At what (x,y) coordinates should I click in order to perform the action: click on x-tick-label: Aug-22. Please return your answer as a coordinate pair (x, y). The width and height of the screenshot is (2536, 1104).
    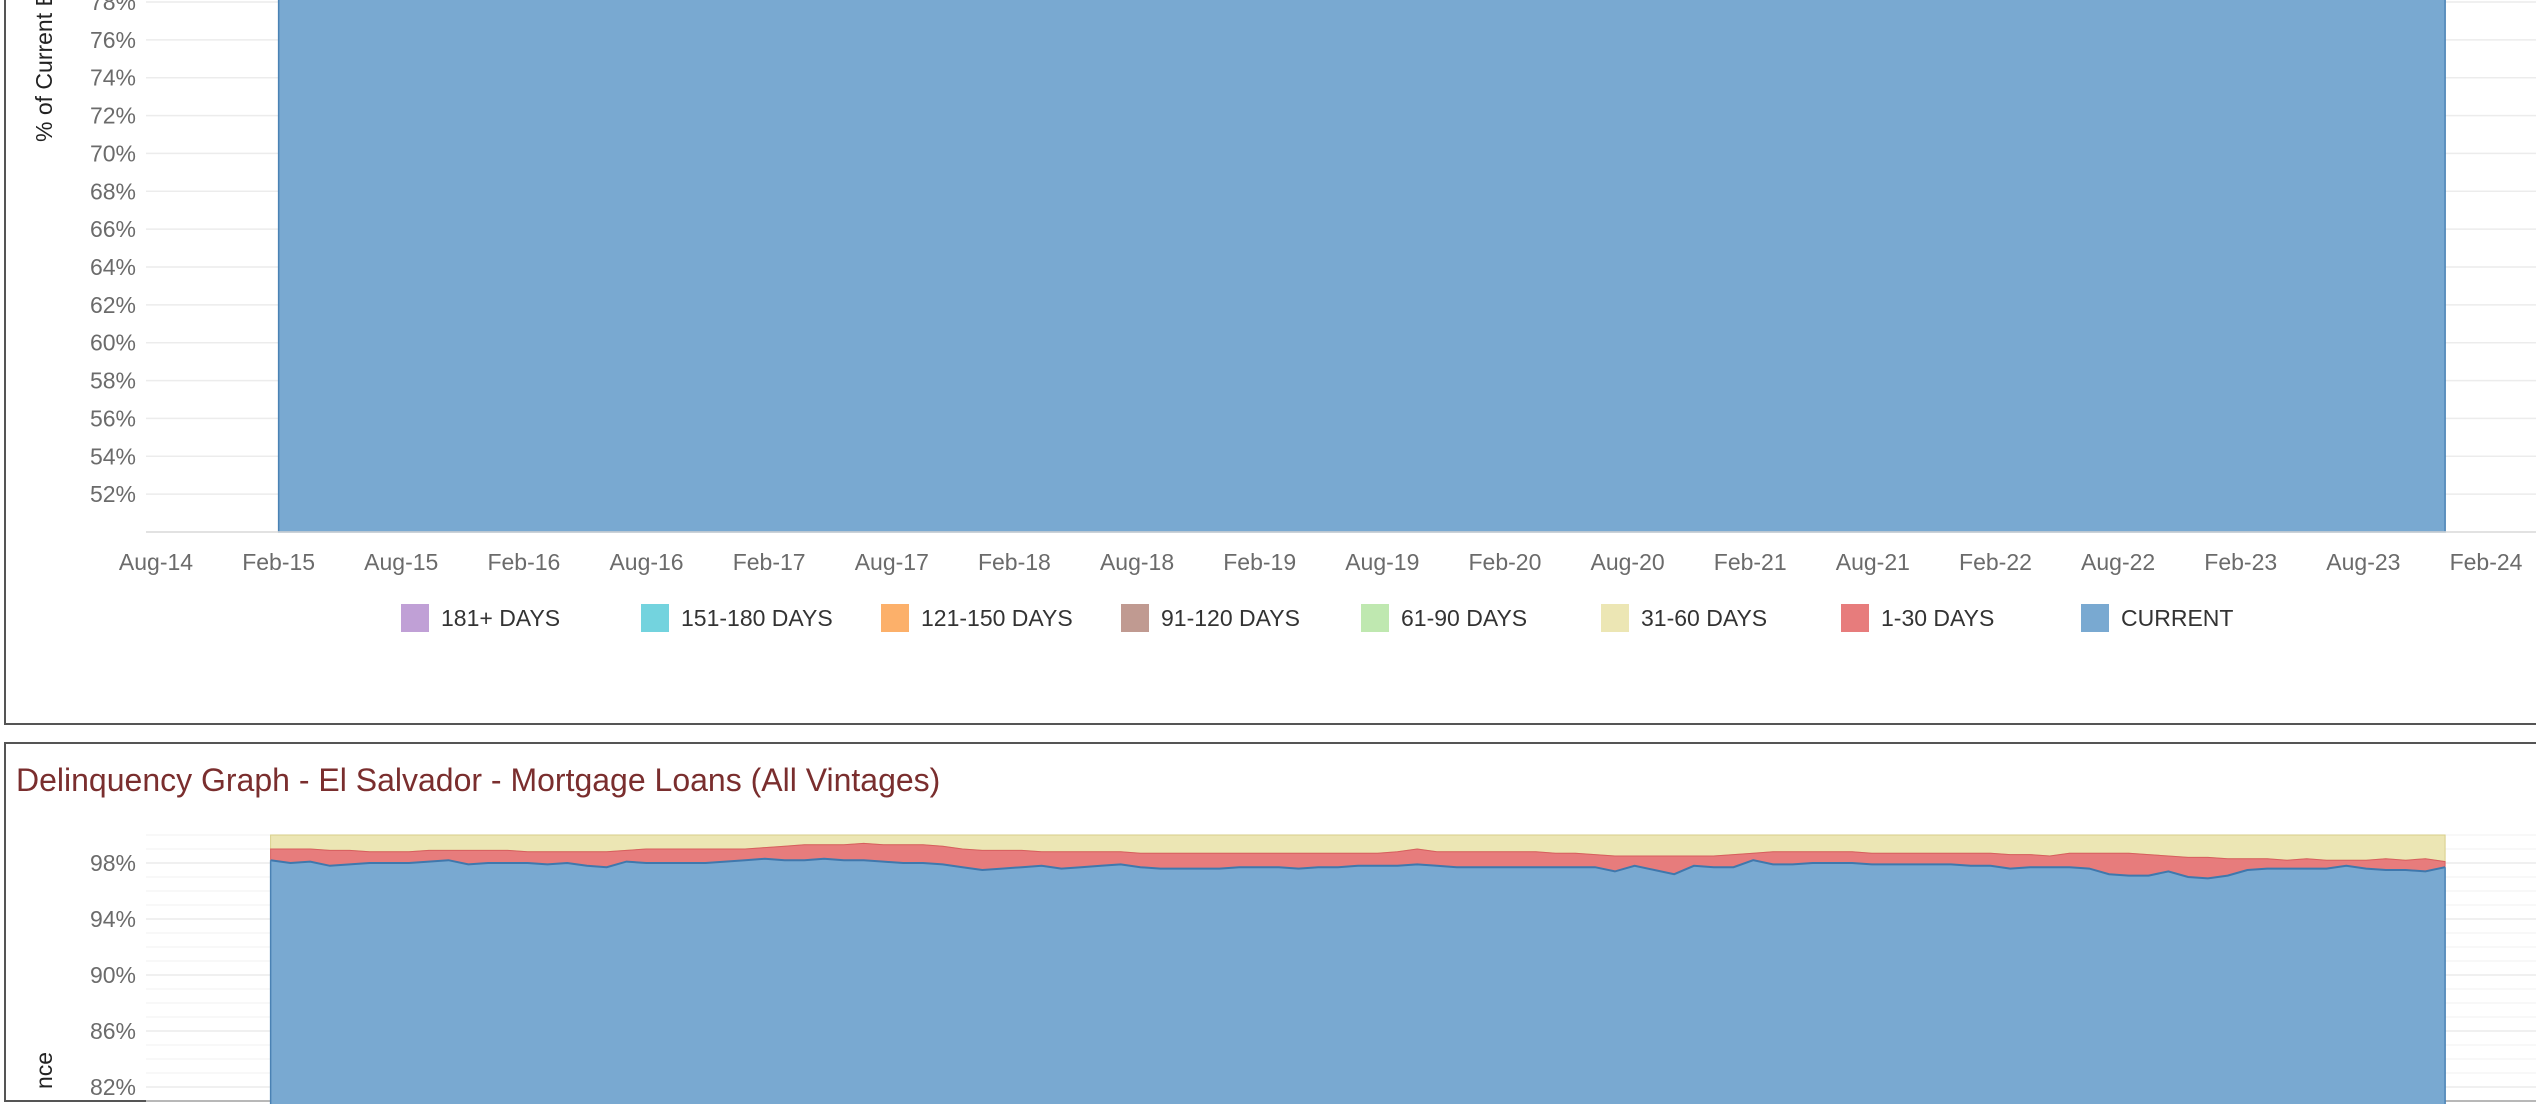
    Looking at the image, I should click on (2118, 562).